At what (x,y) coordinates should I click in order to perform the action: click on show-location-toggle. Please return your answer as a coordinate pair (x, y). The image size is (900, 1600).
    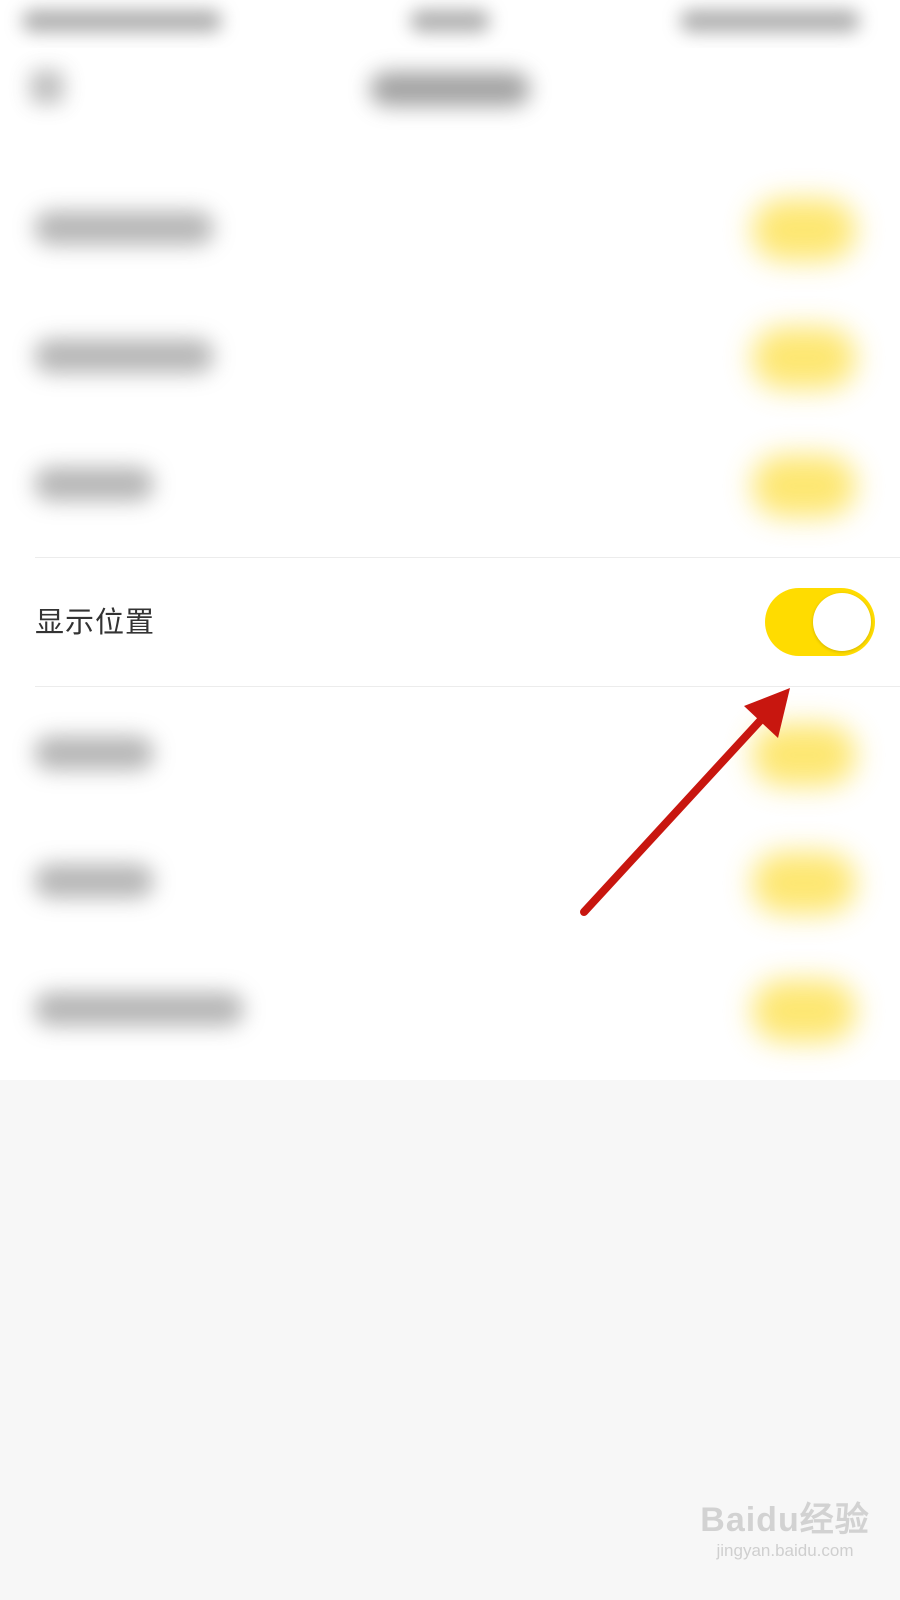
    Looking at the image, I should click on (820, 622).